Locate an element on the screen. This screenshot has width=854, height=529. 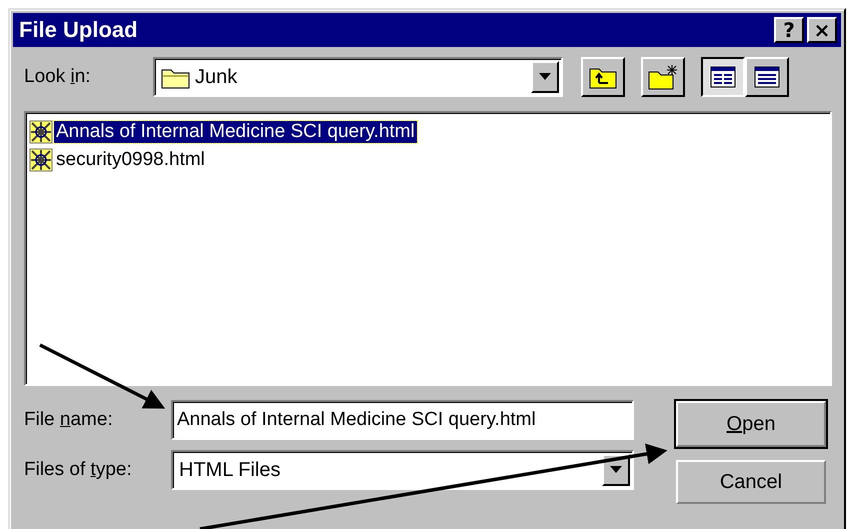
look-in-label: Look in: is located at coordinates (58, 77).